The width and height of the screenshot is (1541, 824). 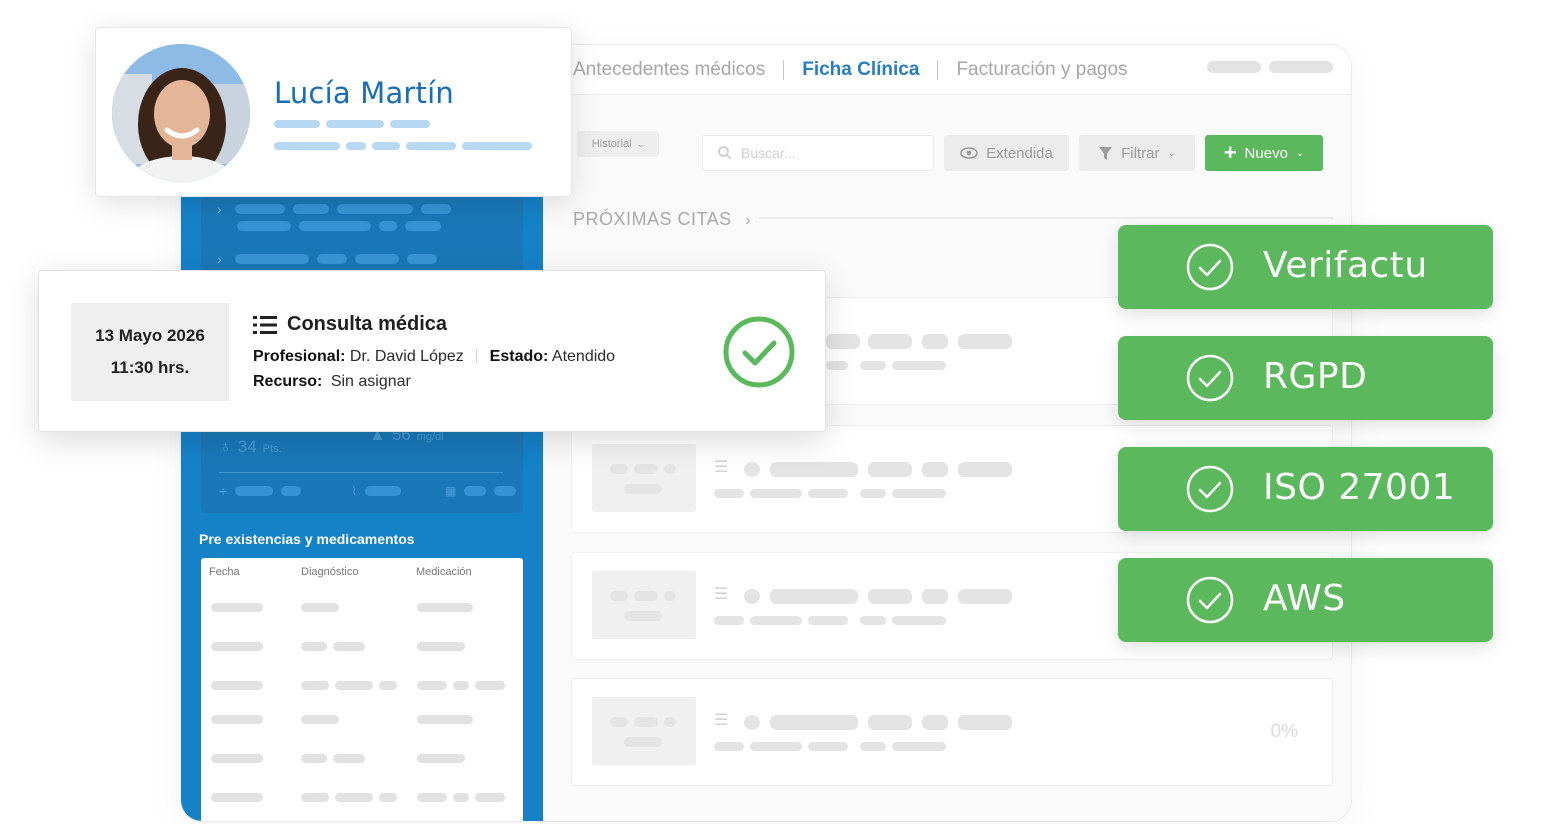 What do you see at coordinates (1140, 153) in the screenshot?
I see `filter-label: Filtrar` at bounding box center [1140, 153].